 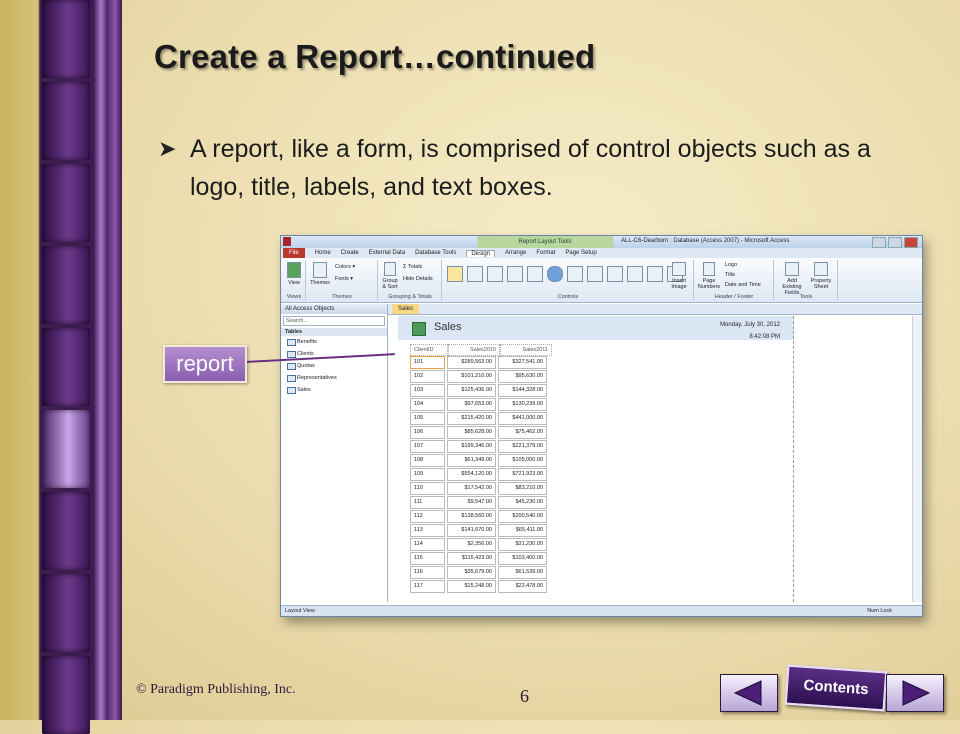 I want to click on client-id-cell: 105, so click(x=427, y=418).